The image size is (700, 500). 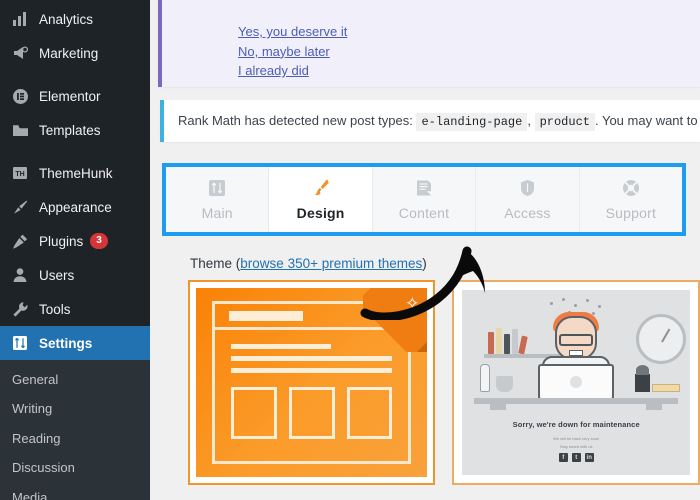 I want to click on sidebar-item-analytics: Analytics, so click(x=75, y=19).